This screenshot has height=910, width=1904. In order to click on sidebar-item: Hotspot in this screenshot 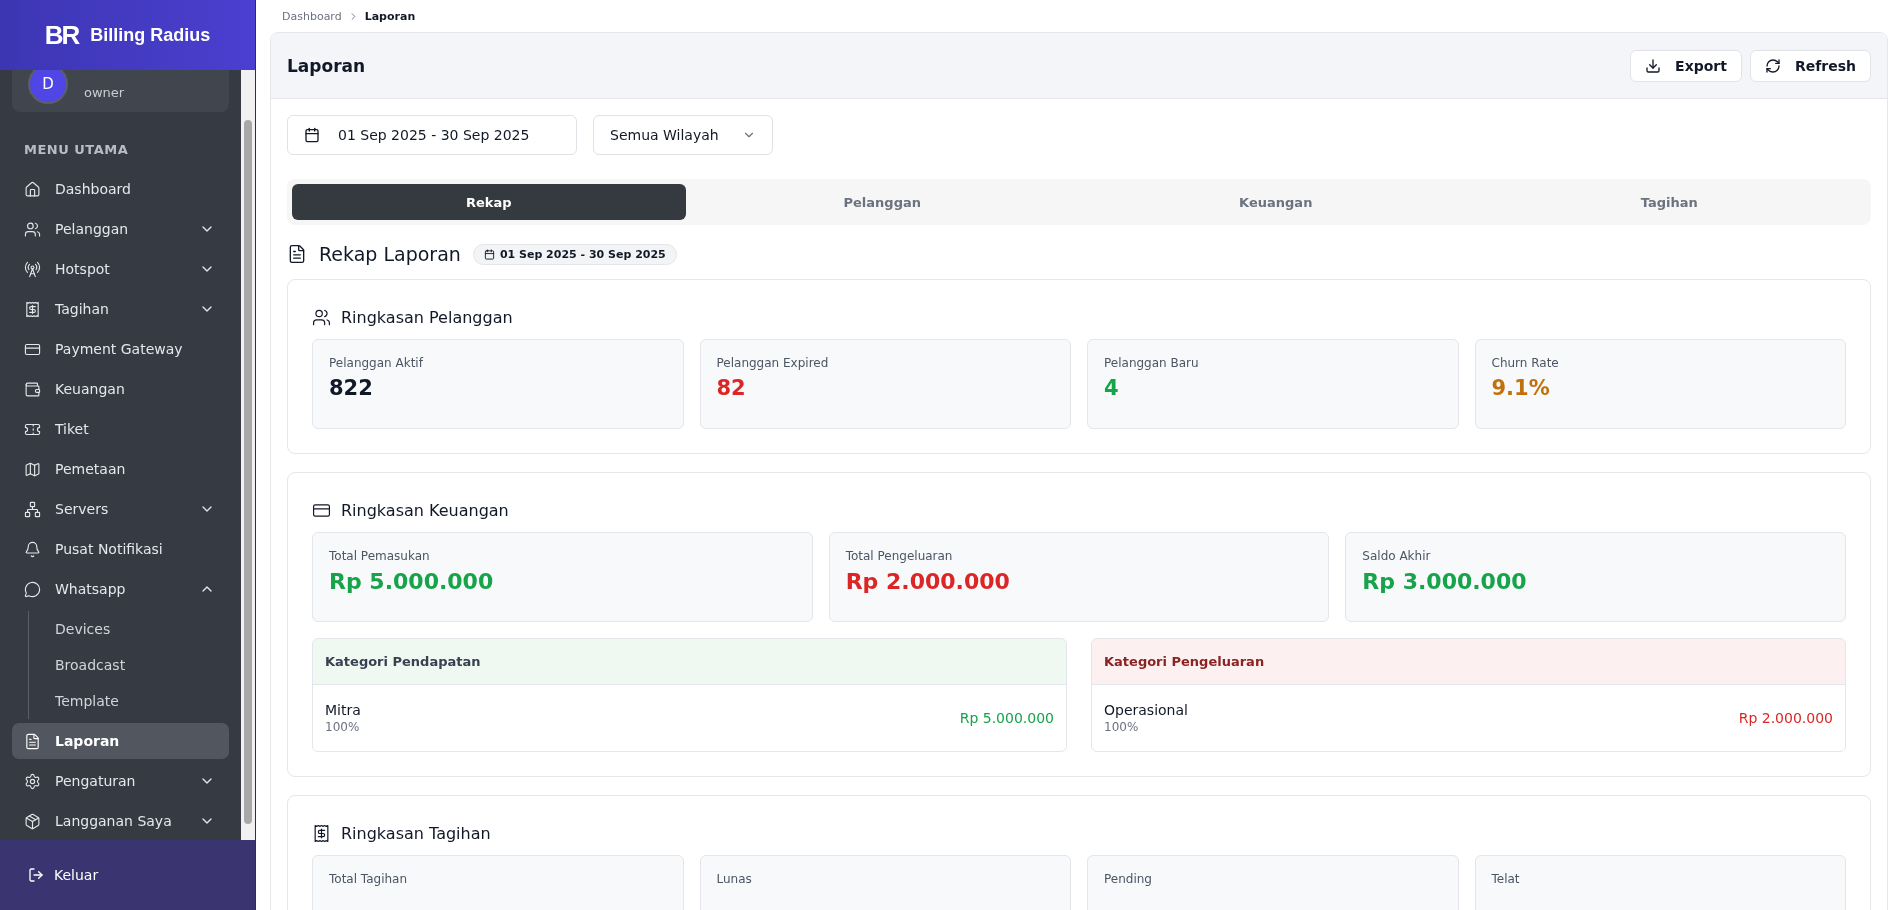, I will do `click(120, 269)`.